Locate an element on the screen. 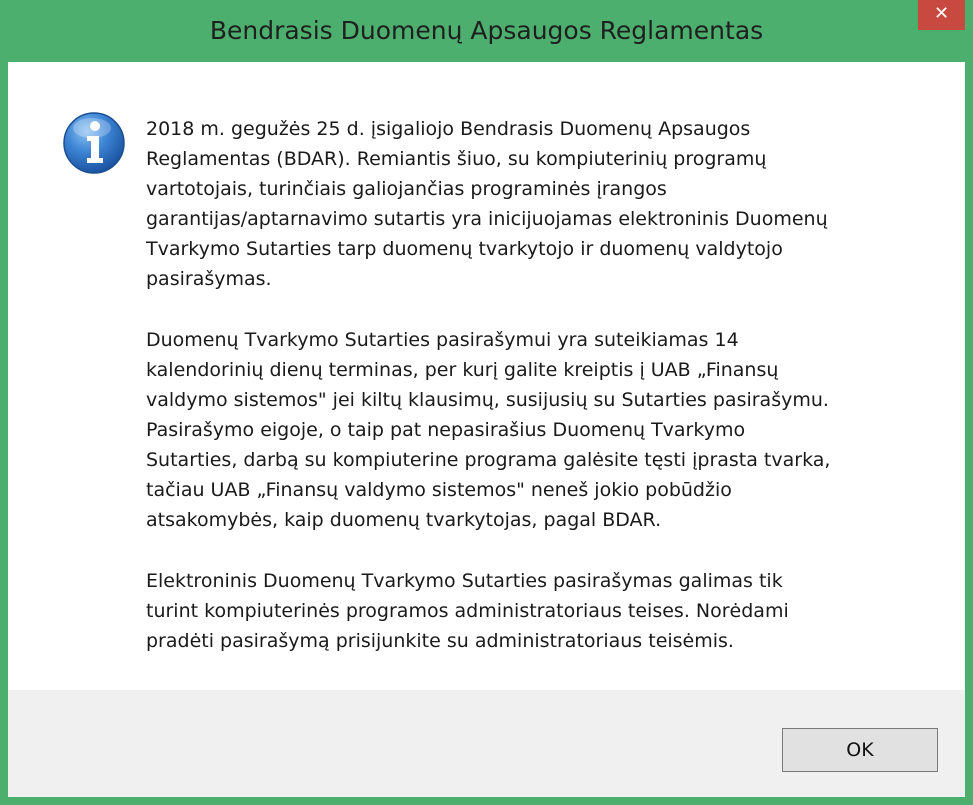 The image size is (973, 805). window-title: Bendrasis Duomenų Apsaugos Reglamentas is located at coordinates (486, 30).